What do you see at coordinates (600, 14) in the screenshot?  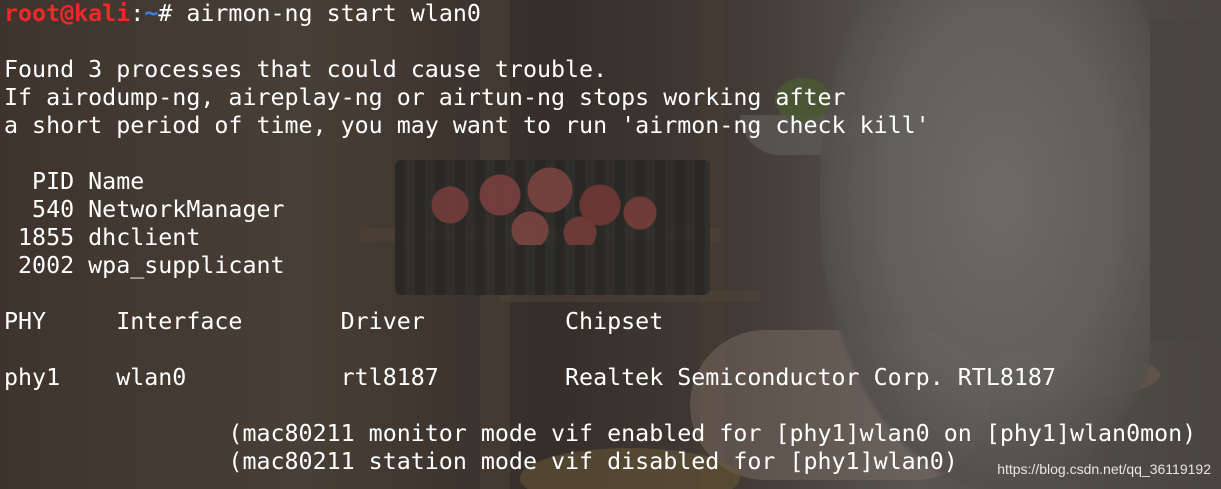 I see `prompt-line: root@kali:~# airmon-ng start wlan0` at bounding box center [600, 14].